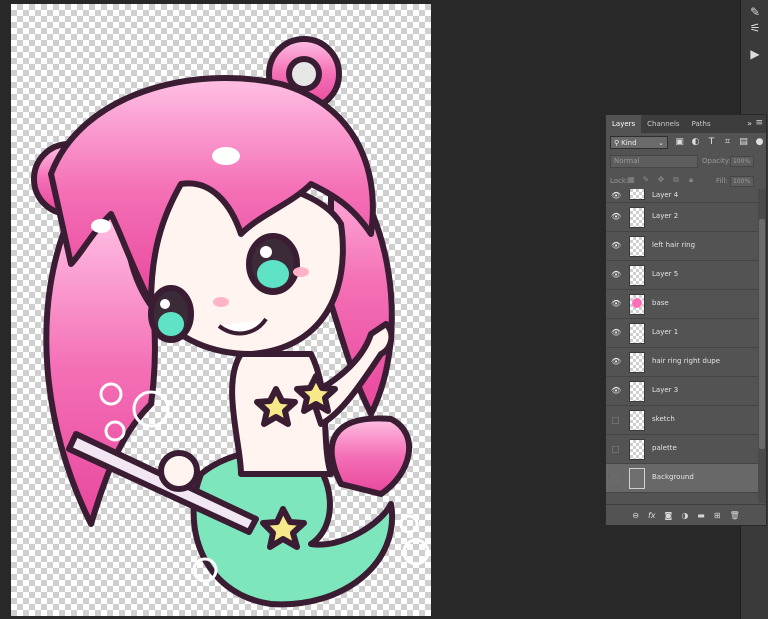  I want to click on lock-transparent-icon: ▦, so click(631, 180).